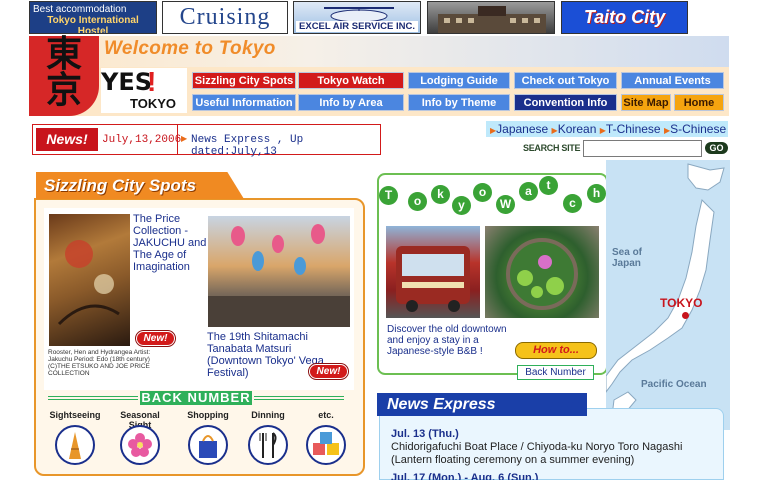  Describe the element at coordinates (75, 445) in the screenshot. I see `sightseeing-icon` at that location.